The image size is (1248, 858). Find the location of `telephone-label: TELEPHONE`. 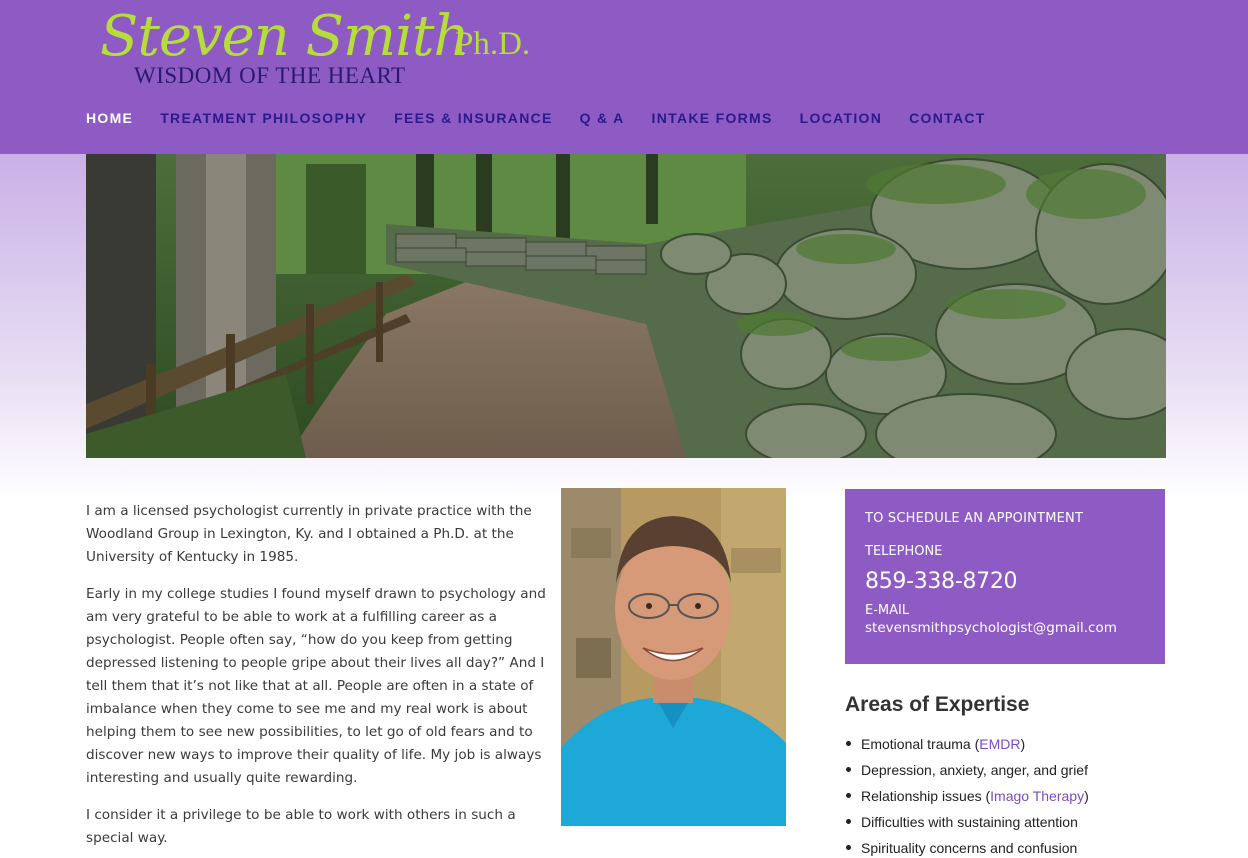

telephone-label: TELEPHONE is located at coordinates (904, 551).